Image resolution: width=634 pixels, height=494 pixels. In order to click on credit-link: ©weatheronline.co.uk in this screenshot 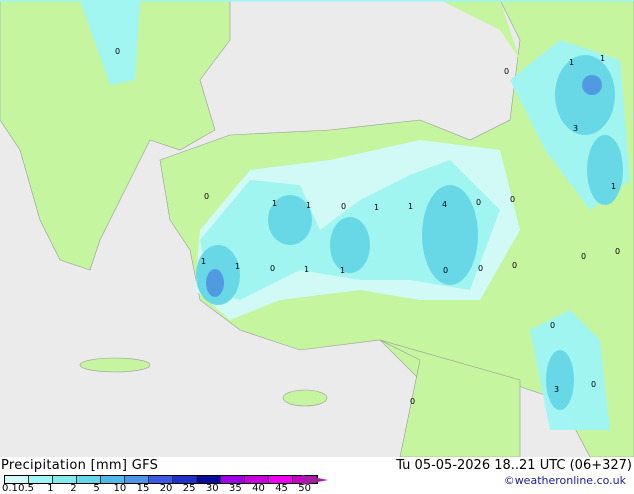, I will do `click(565, 480)`.